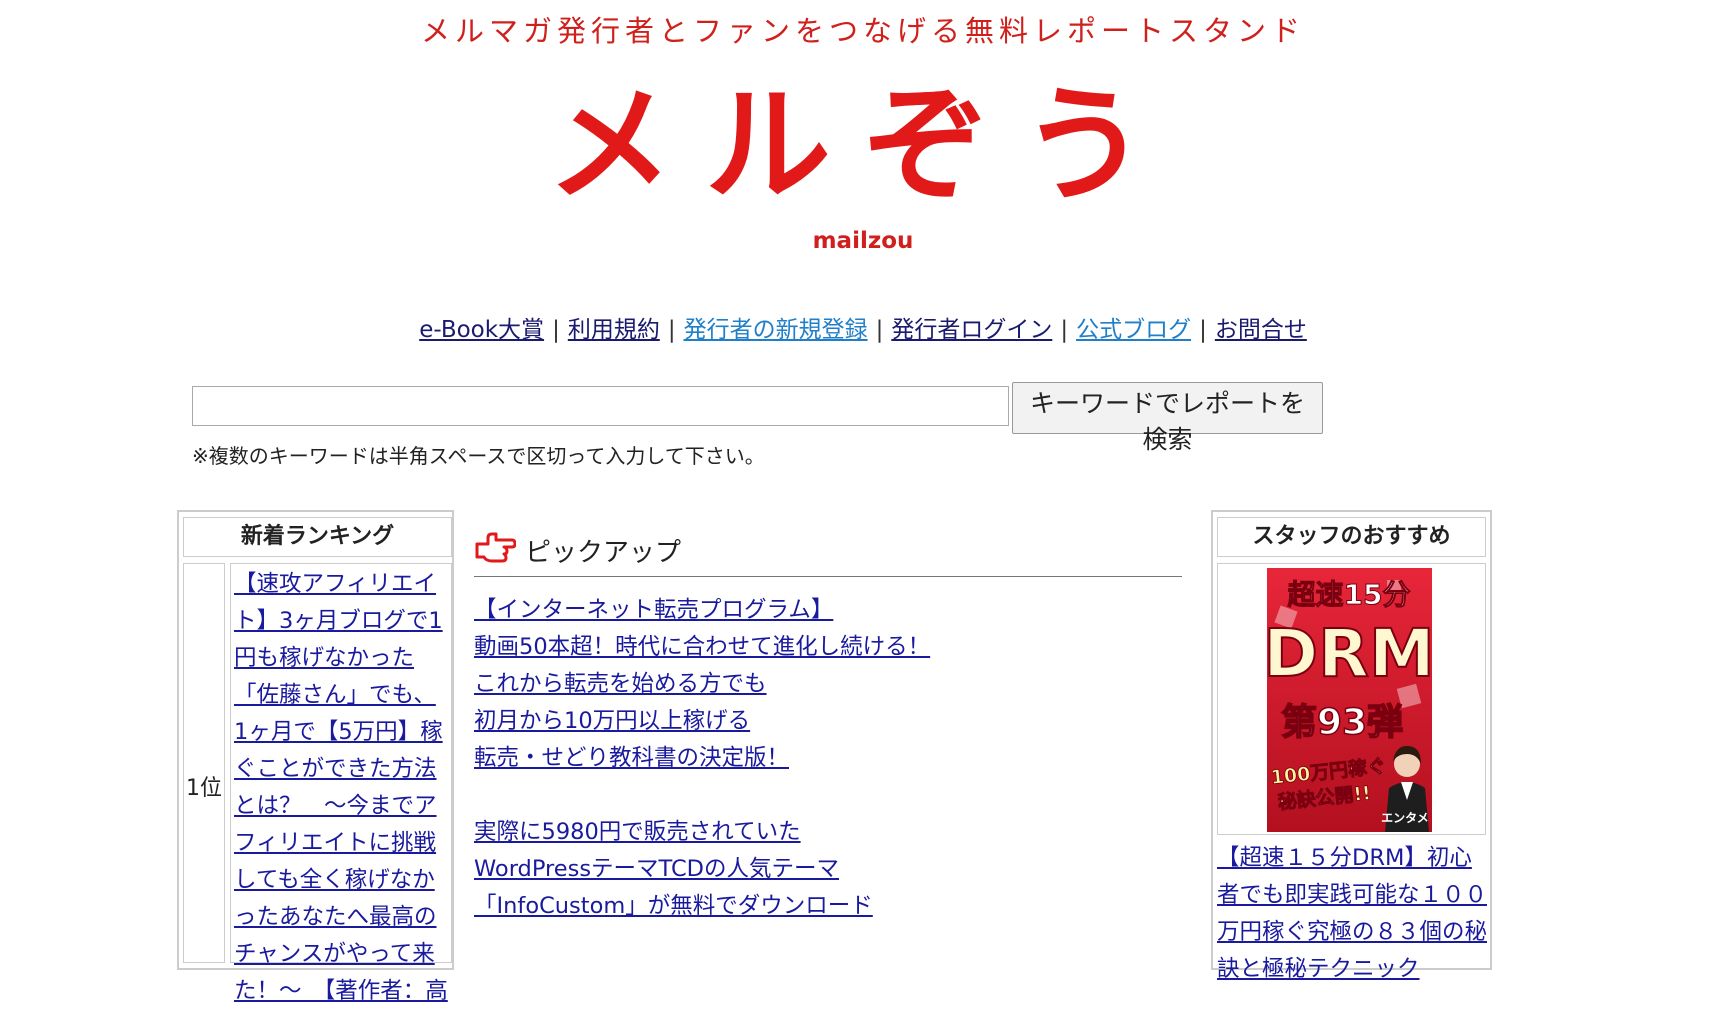 This screenshot has width=1726, height=1010. Describe the element at coordinates (1261, 330) in the screenshot. I see `nav-contact: お問合せ` at that location.